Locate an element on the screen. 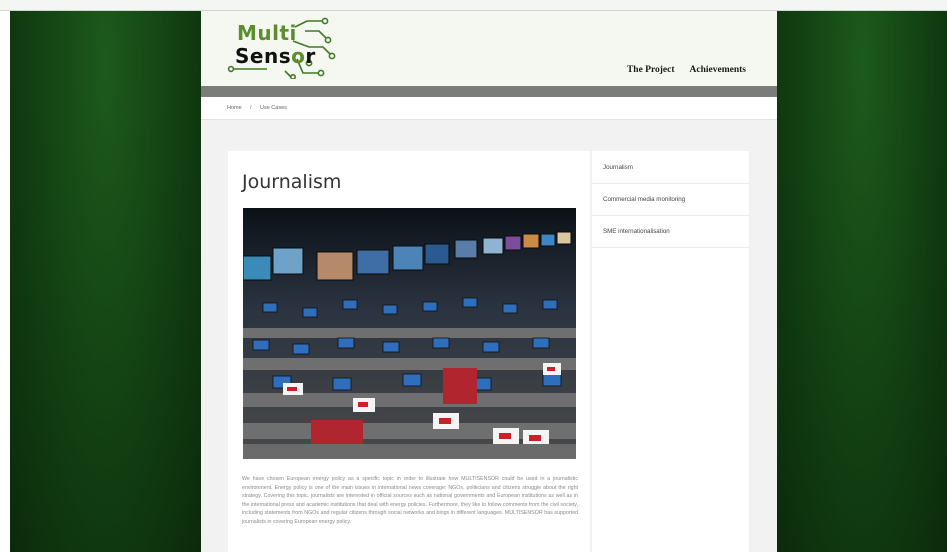  browser-top-strip is located at coordinates (473, 5).